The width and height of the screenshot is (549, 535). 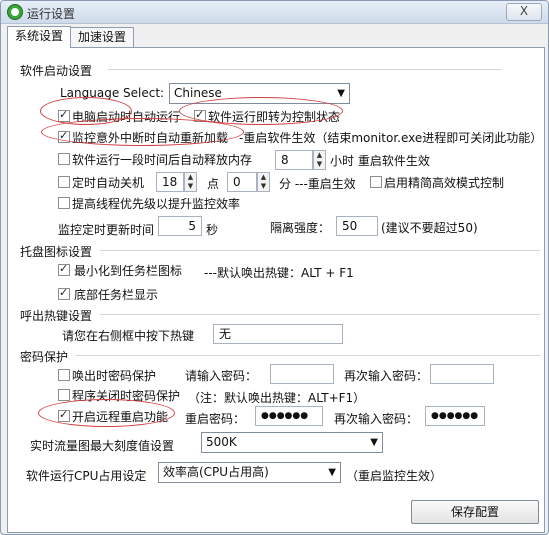 I want to click on section-title-password: 密码保护, so click(x=44, y=357).